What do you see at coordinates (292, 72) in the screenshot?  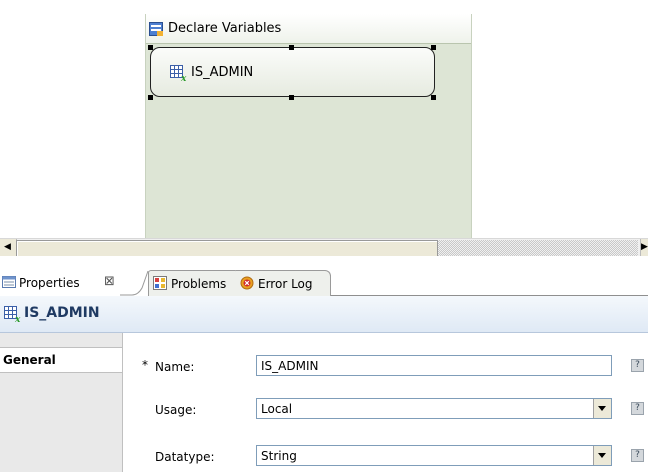 I see `variable-node: x IS_ADMIN` at bounding box center [292, 72].